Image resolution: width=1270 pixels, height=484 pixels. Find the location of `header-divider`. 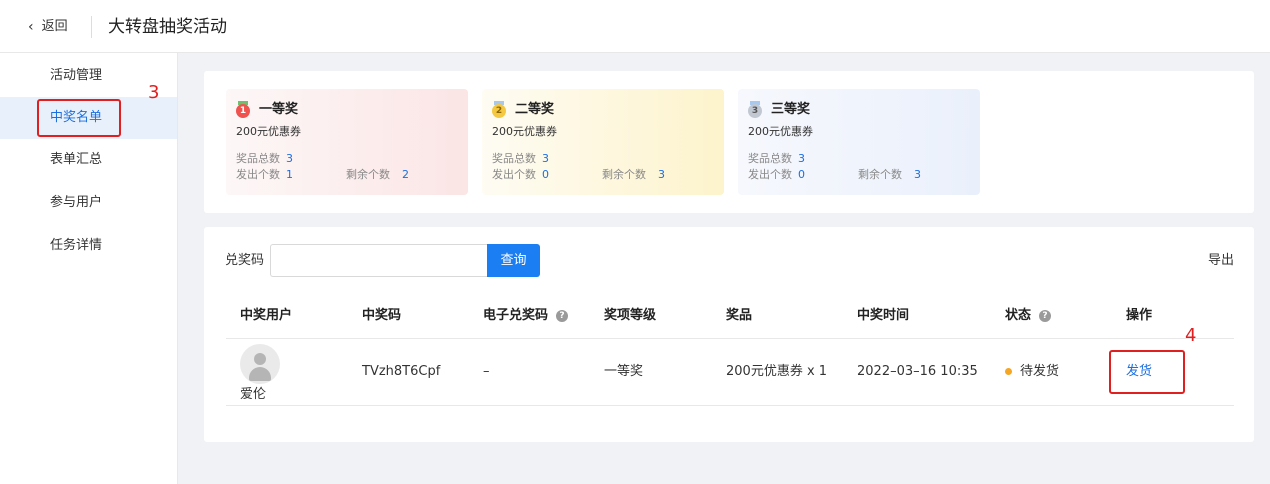

header-divider is located at coordinates (91, 27).